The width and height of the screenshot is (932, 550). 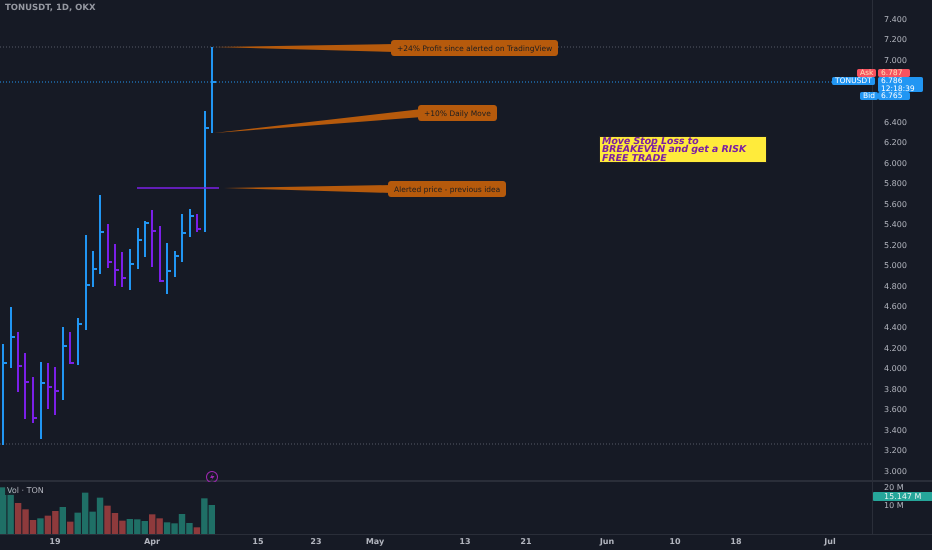 I want to click on price-label: 4.200, so click(x=895, y=348).